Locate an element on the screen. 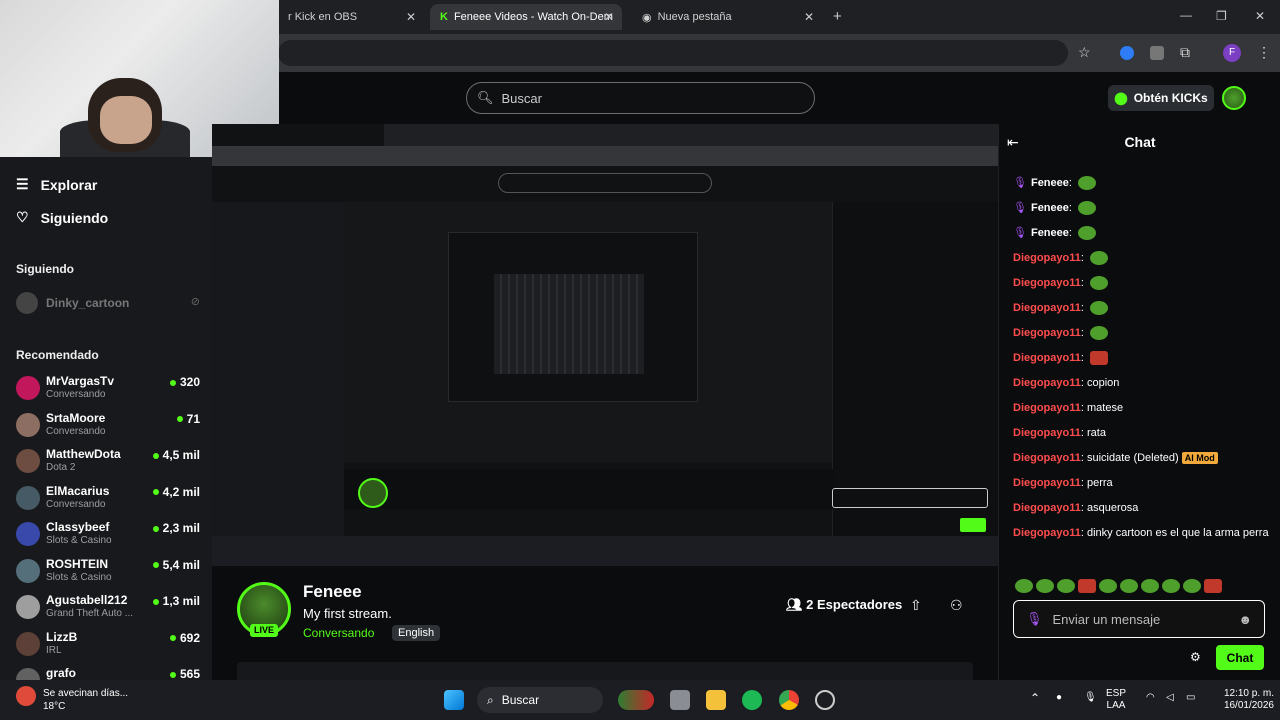 This screenshot has width=1280, height=720. recommended-channel: Agustabell212 Grand Theft Auto ... 1,3 mil is located at coordinates (111, 609).